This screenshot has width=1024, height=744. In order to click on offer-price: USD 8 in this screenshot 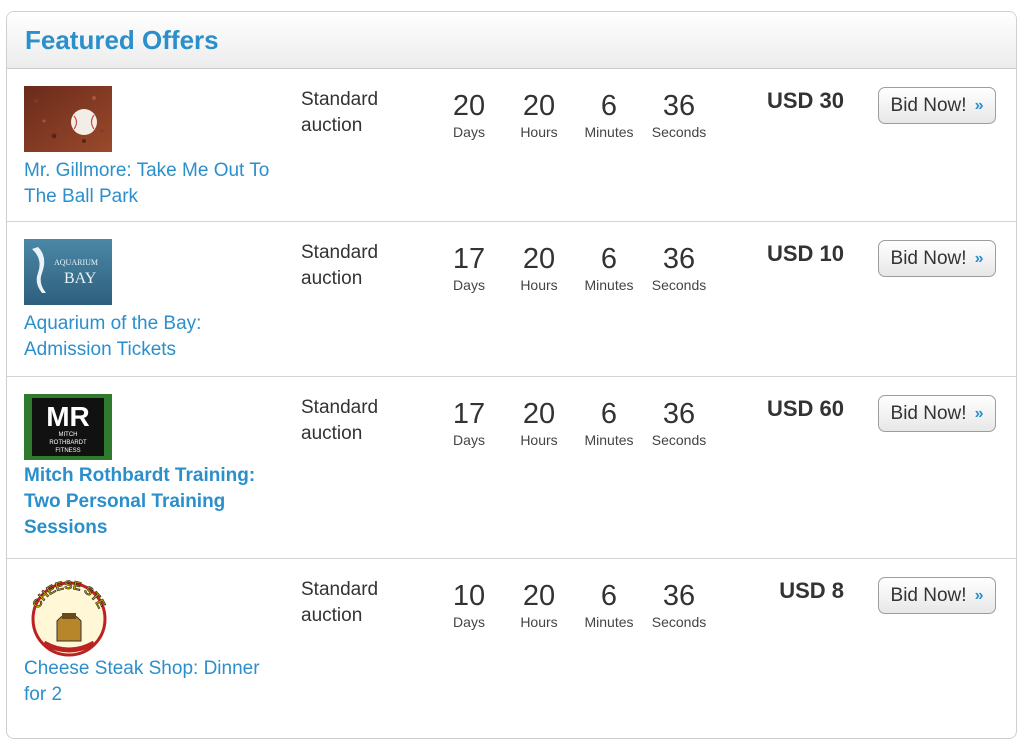, I will do `click(811, 590)`.